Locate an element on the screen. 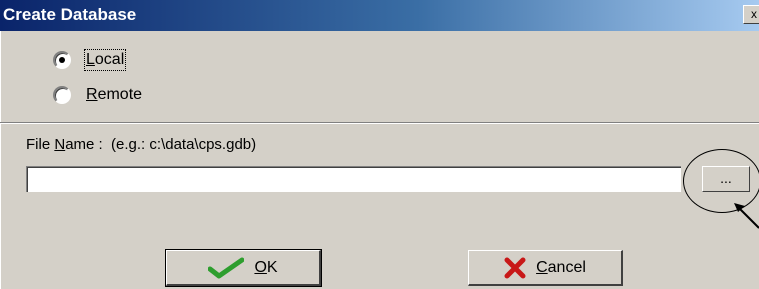  window-border is located at coordinates (1, 160).